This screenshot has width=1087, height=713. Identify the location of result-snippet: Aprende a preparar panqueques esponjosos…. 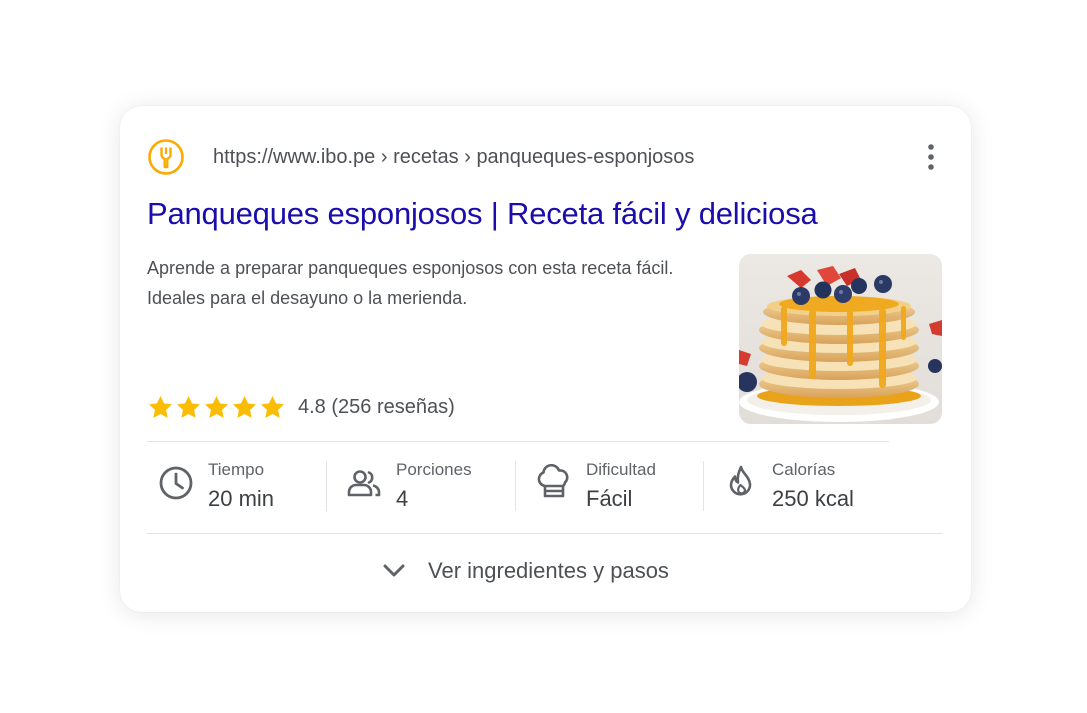
(432, 283).